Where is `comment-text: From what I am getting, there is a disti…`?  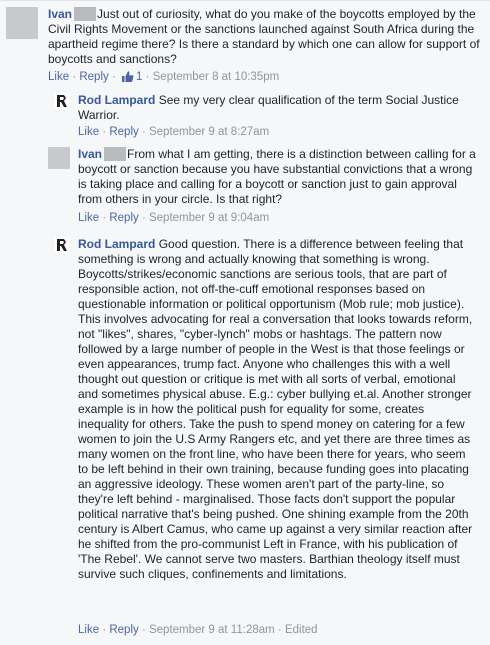
comment-text: From what I am getting, there is a disti… is located at coordinates (277, 176).